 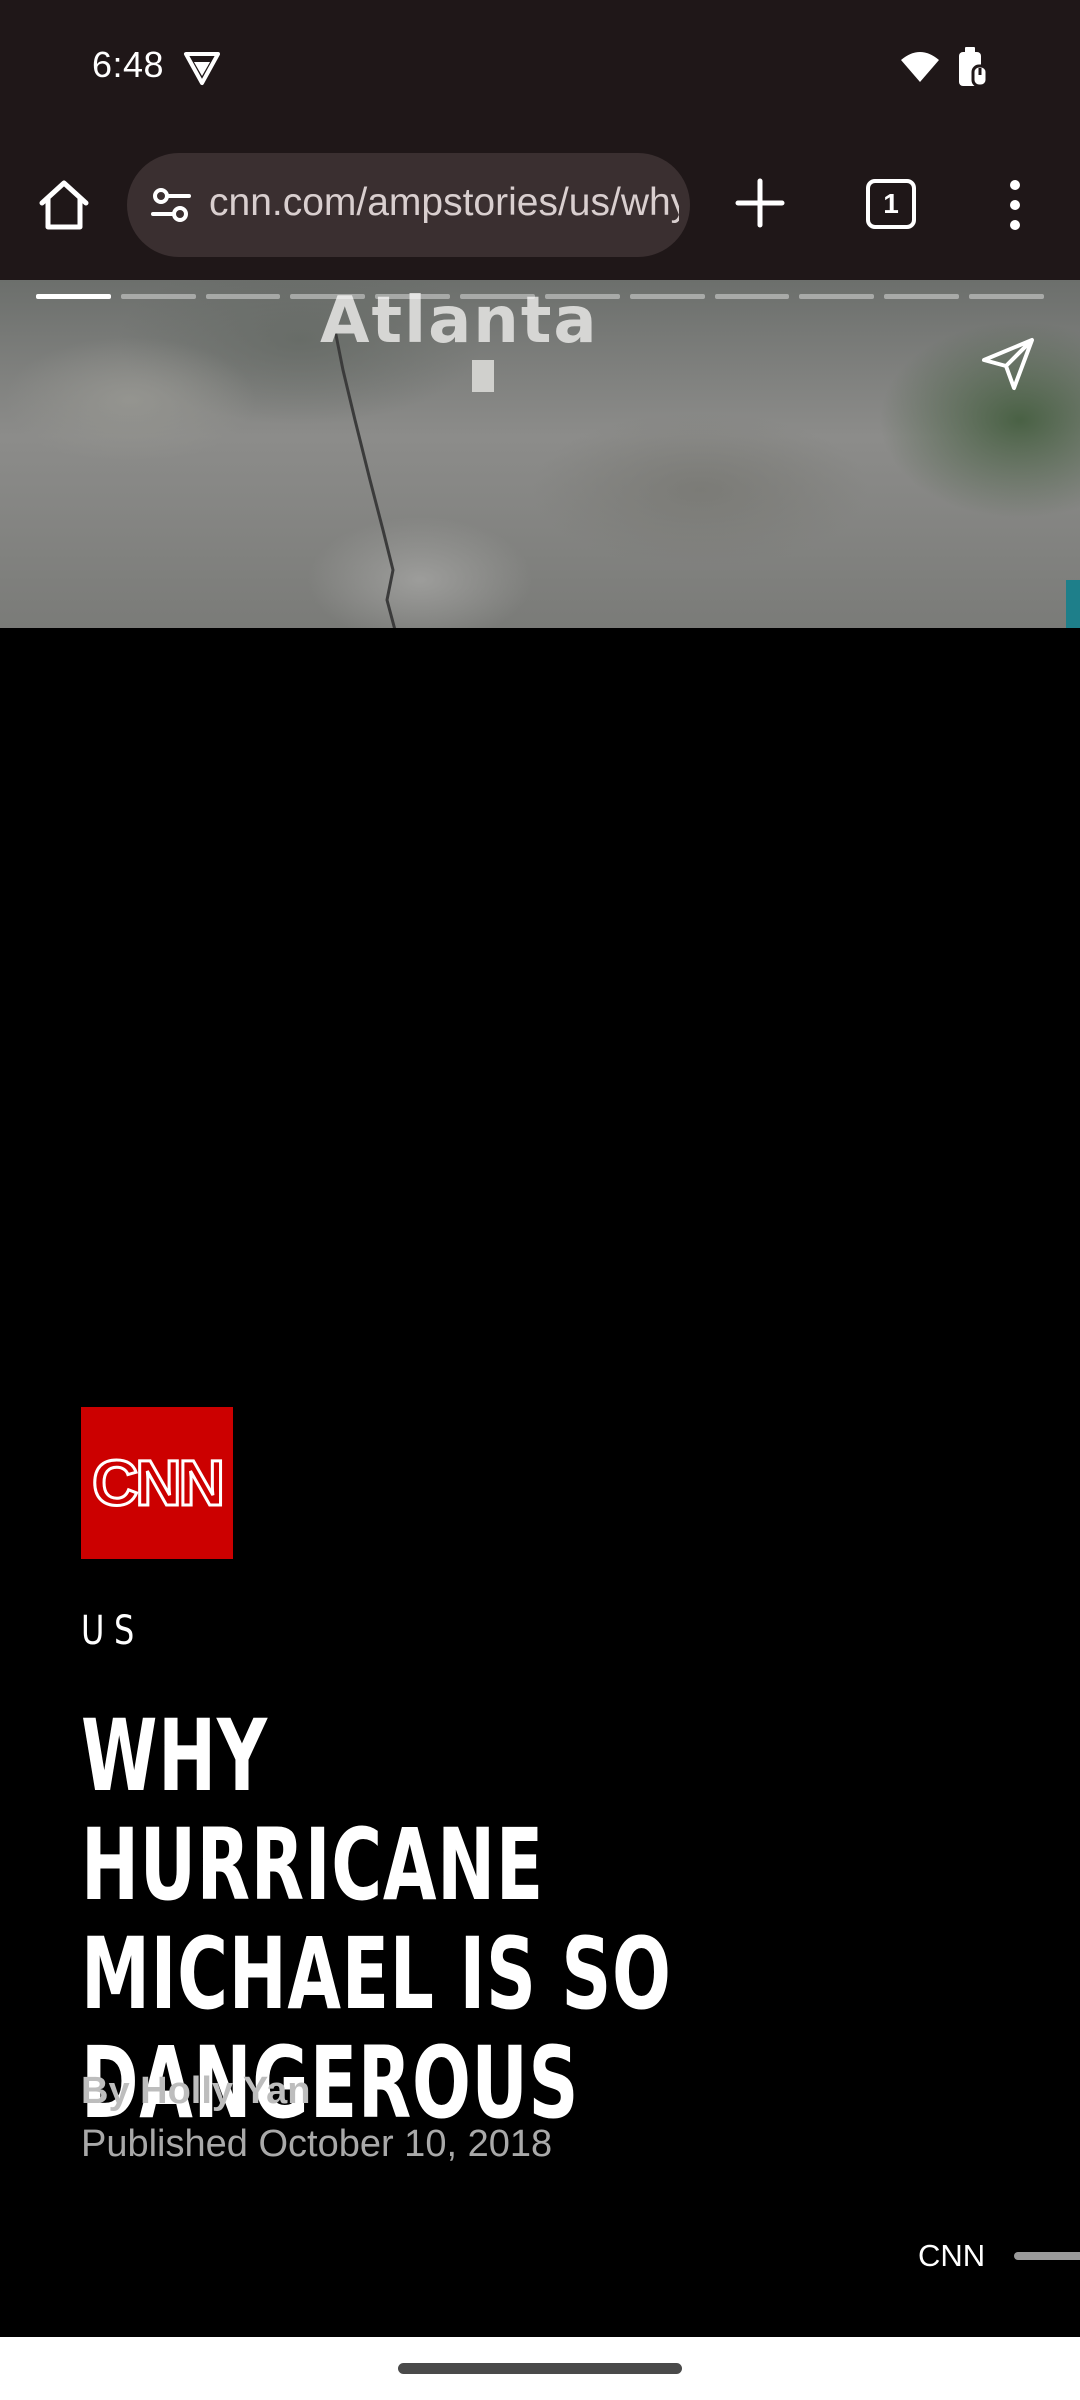 I want to click on gesture-handle, so click(x=540, y=2368).